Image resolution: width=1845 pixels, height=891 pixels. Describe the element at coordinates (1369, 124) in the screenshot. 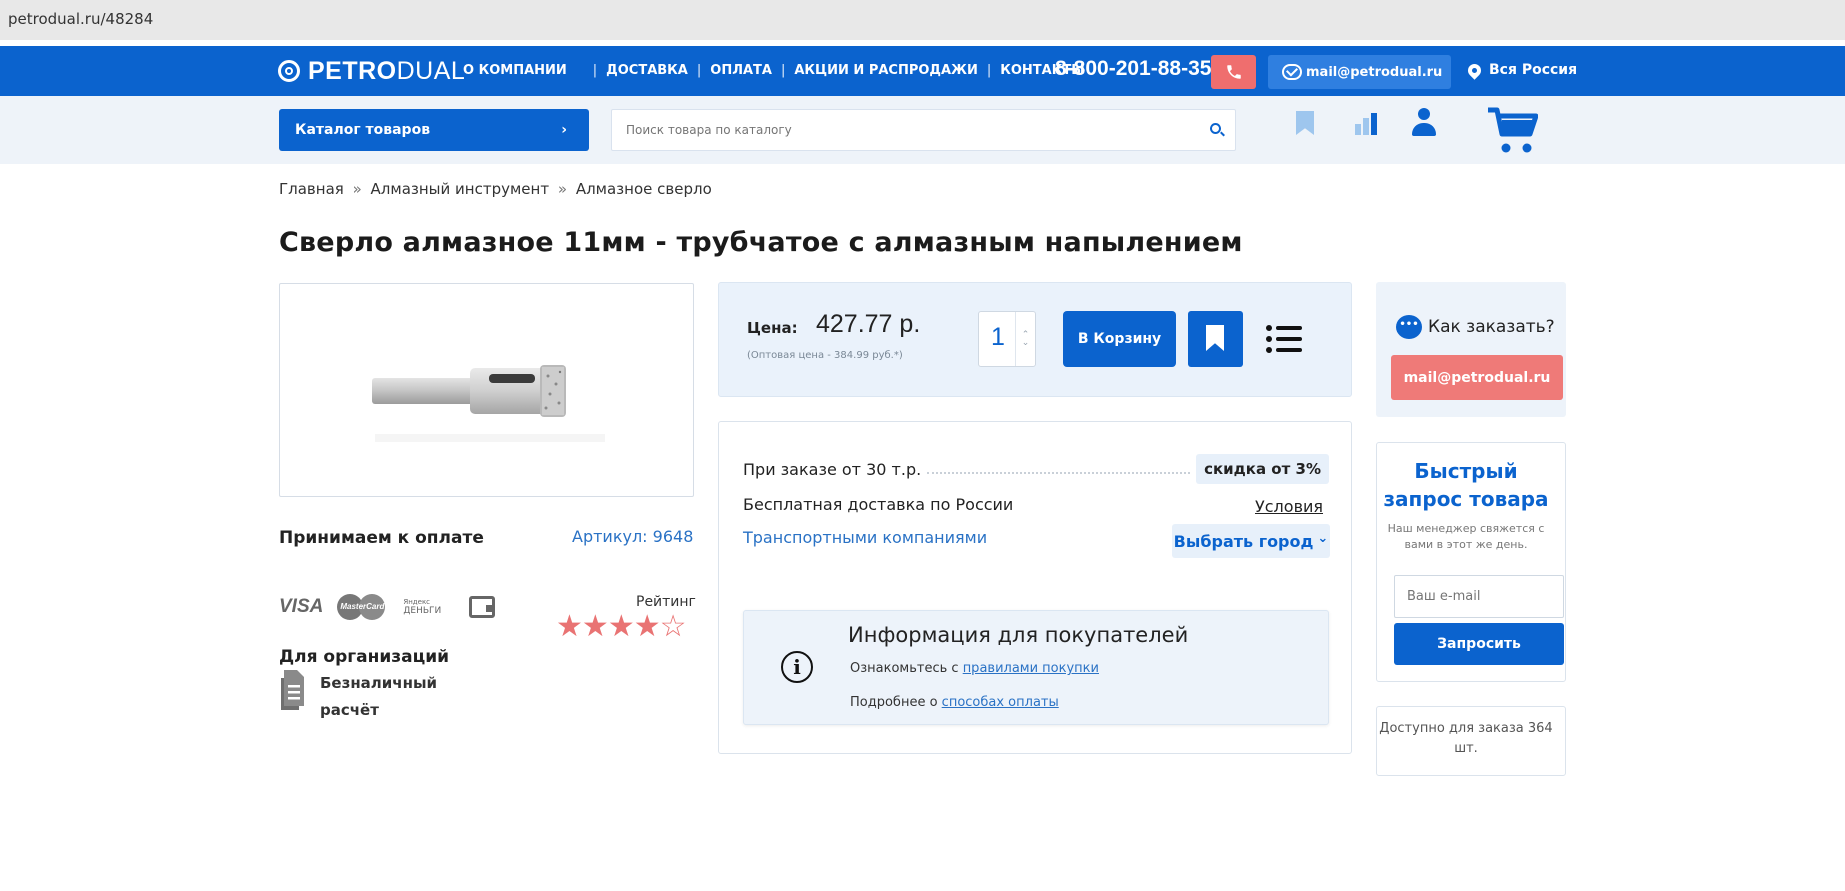

I see `compare-icon` at that location.